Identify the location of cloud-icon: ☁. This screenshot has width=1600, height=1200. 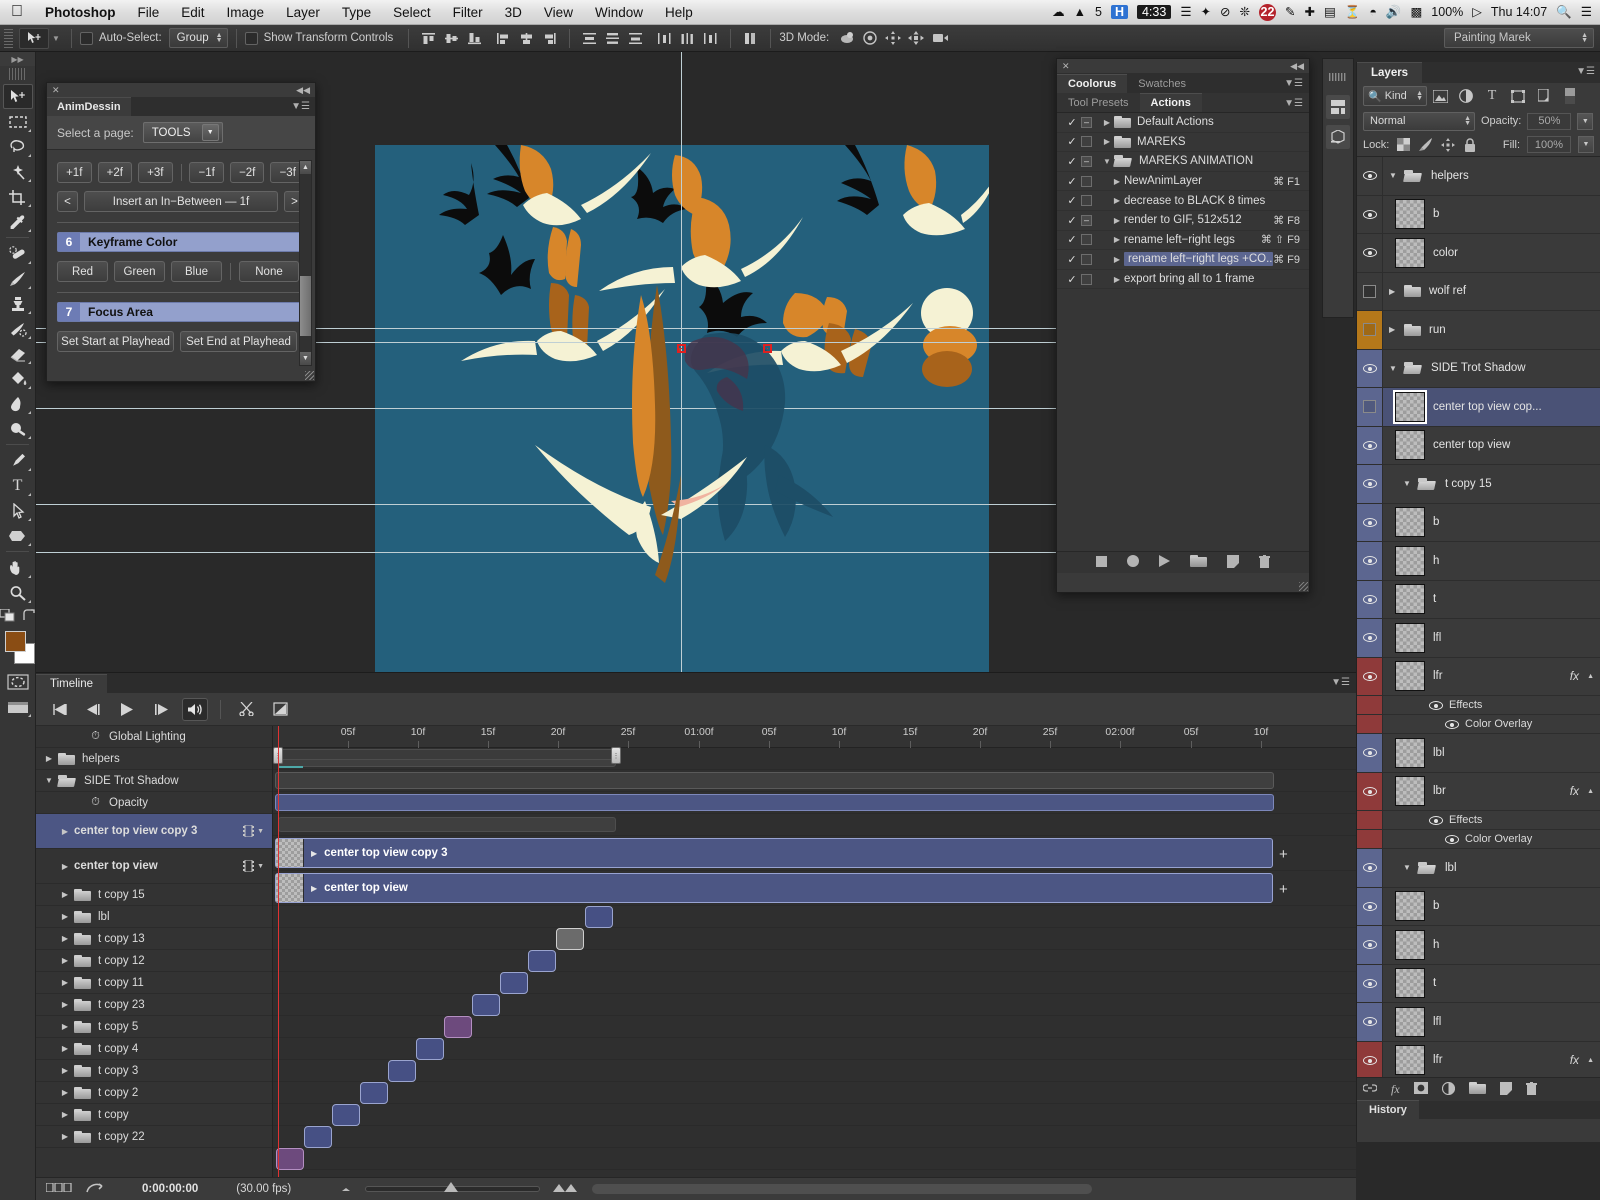
(1058, 12).